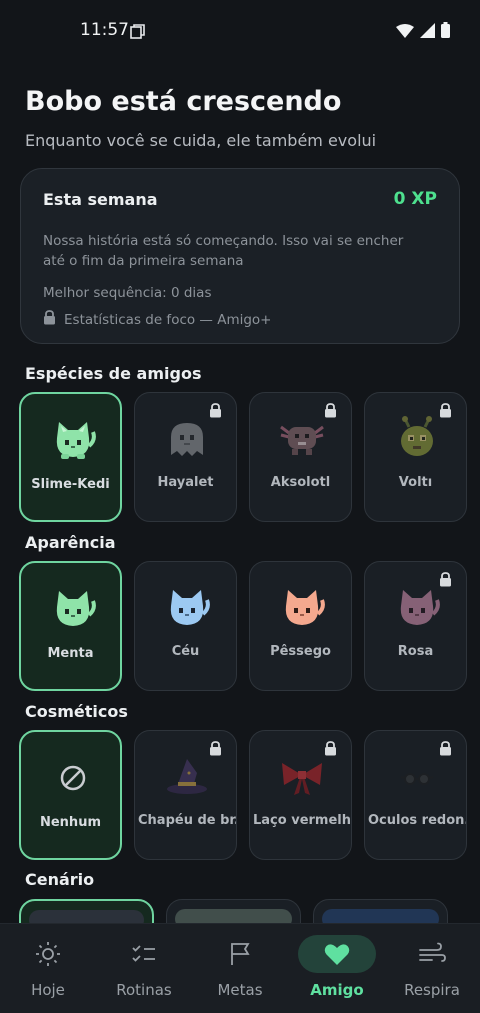  I want to click on nav-rotinas: Rotinas, so click(144, 968).